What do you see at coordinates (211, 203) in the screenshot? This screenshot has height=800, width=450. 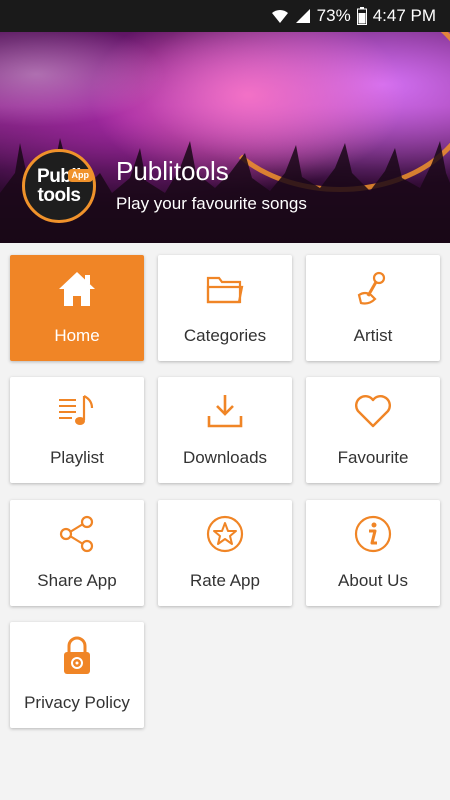 I see `app-subtitle: Play your favourite songs` at bounding box center [211, 203].